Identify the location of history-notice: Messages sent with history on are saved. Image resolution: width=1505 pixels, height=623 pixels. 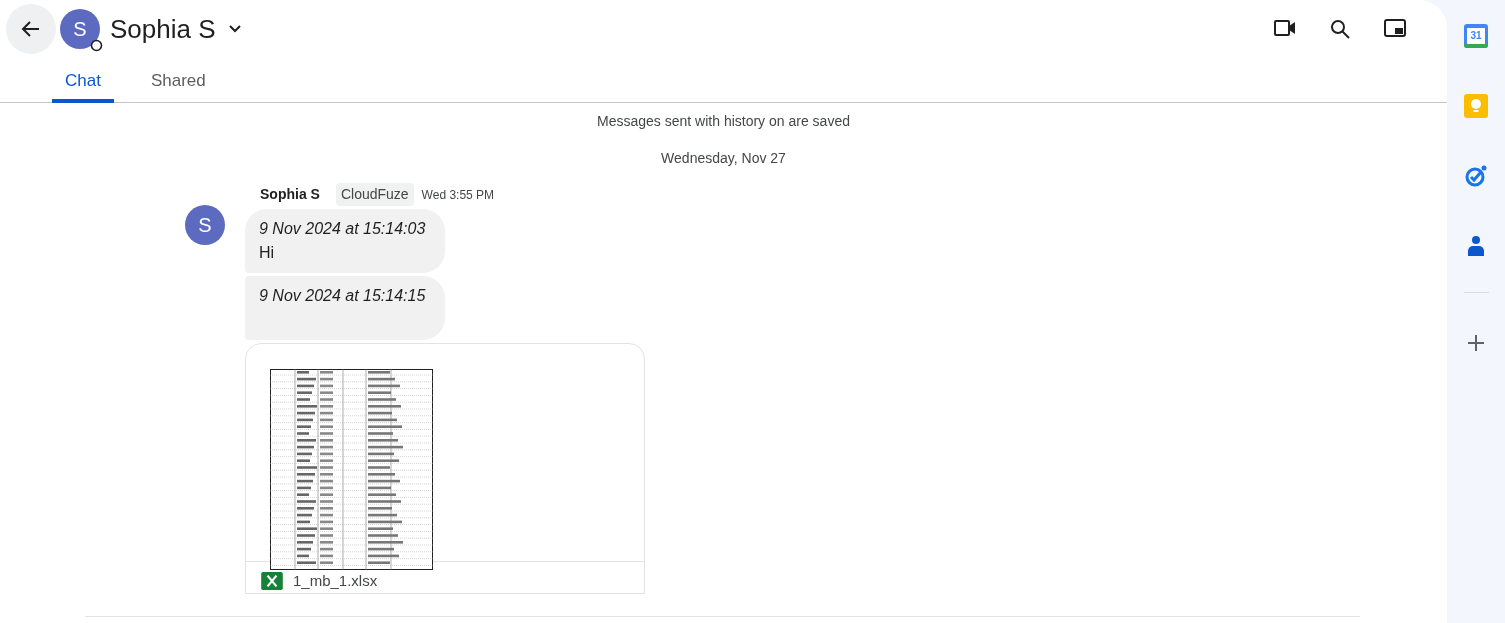
(723, 121).